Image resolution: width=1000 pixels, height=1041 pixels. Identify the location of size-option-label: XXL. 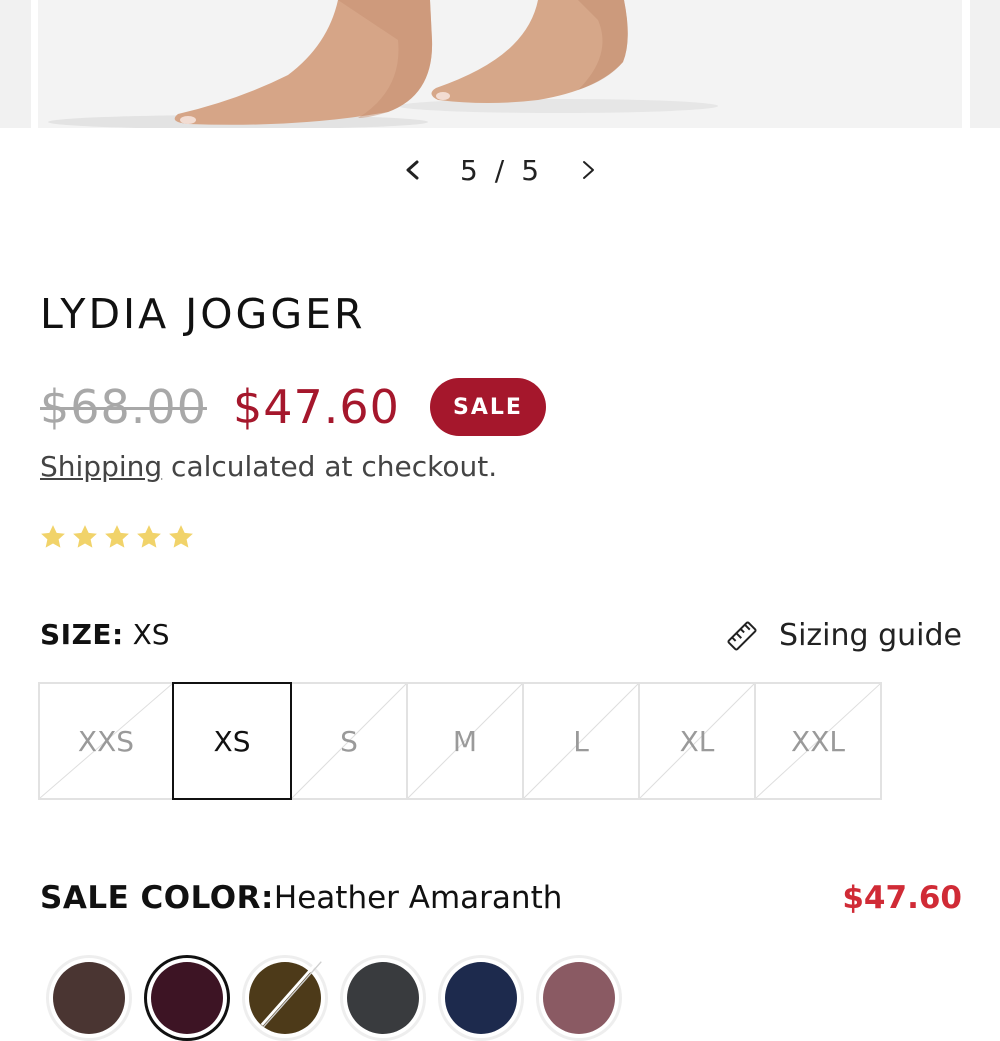
(818, 741).